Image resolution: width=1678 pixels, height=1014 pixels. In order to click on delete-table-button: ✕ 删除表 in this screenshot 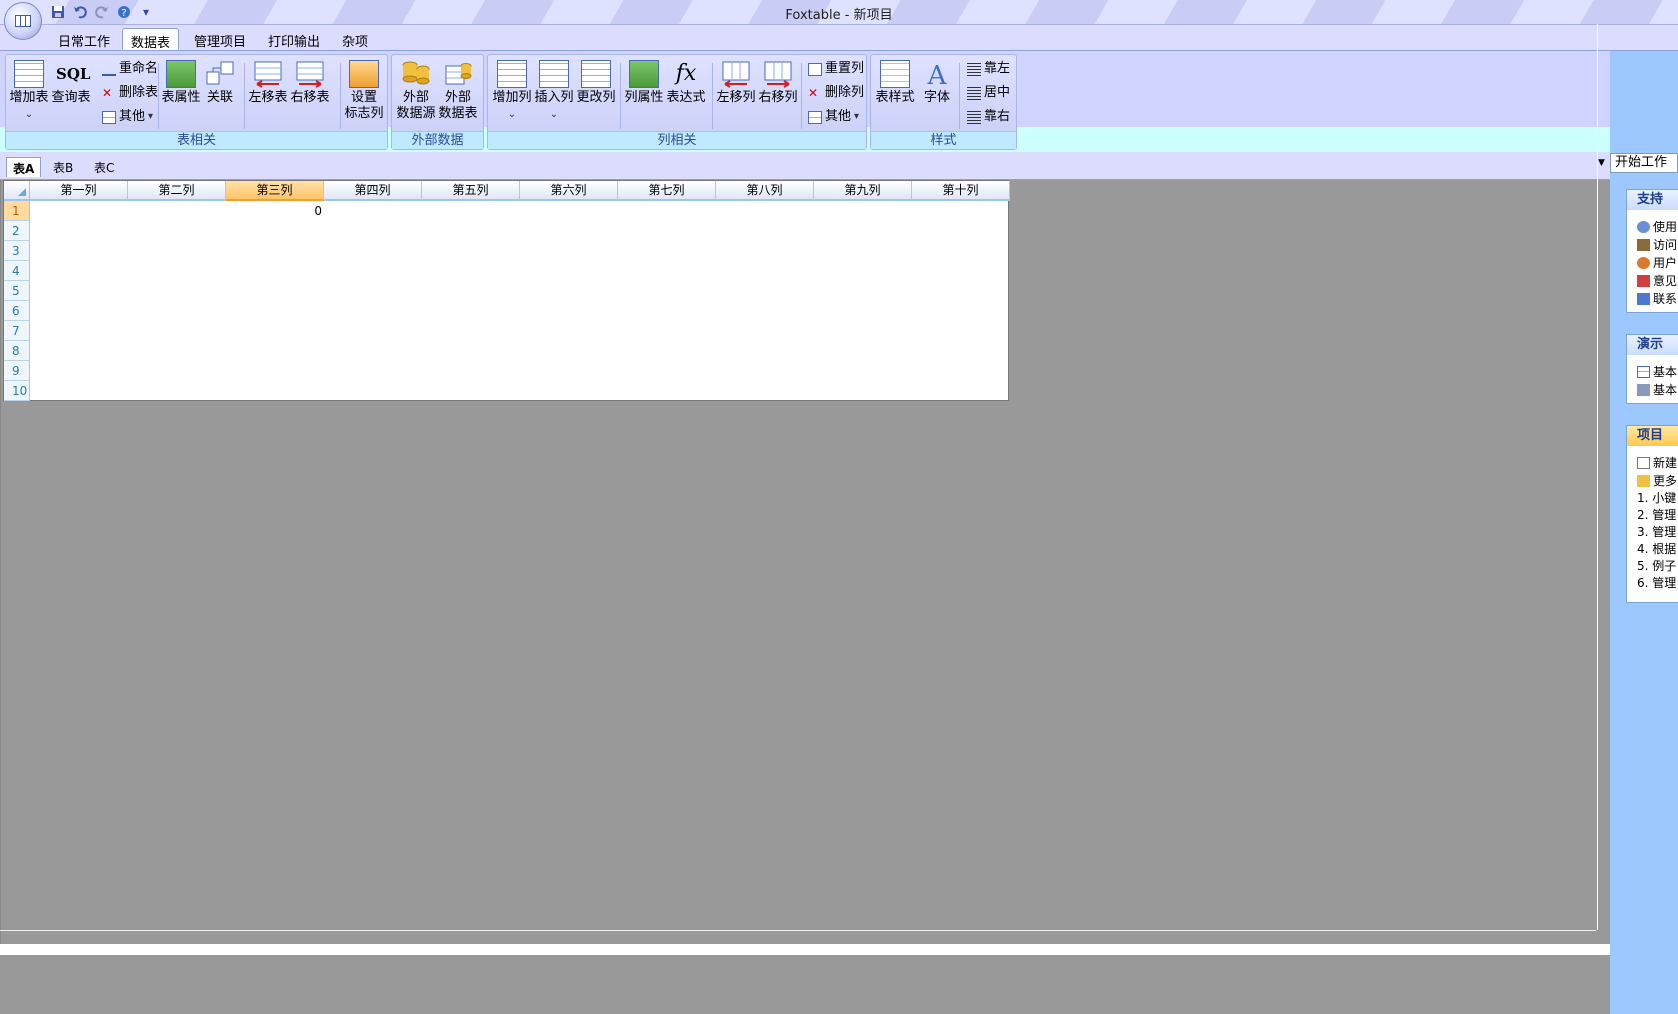, I will do `click(130, 93)`.